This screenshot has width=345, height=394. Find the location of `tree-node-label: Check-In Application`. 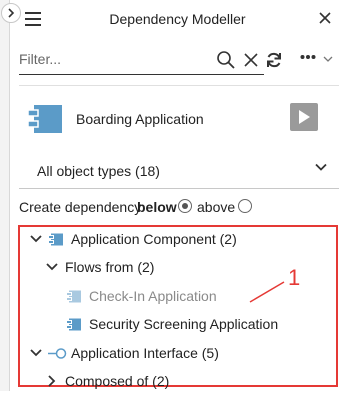

tree-node-label: Check-In Application is located at coordinates (153, 296).